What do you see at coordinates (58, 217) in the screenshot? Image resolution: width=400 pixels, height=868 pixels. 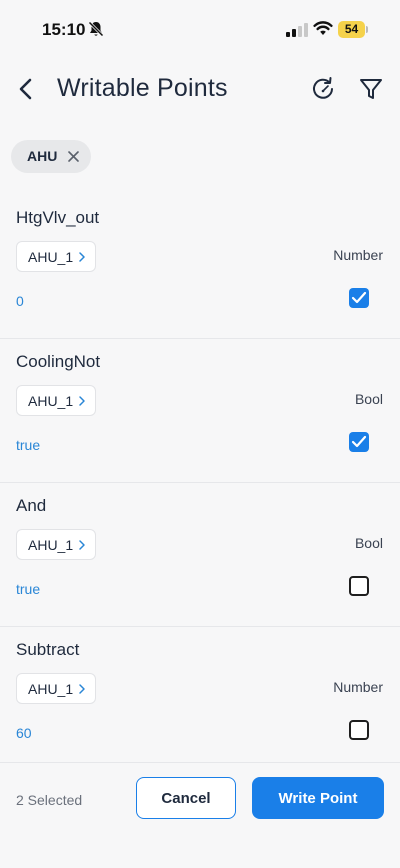 I see `point-name: HtgVlv_out` at bounding box center [58, 217].